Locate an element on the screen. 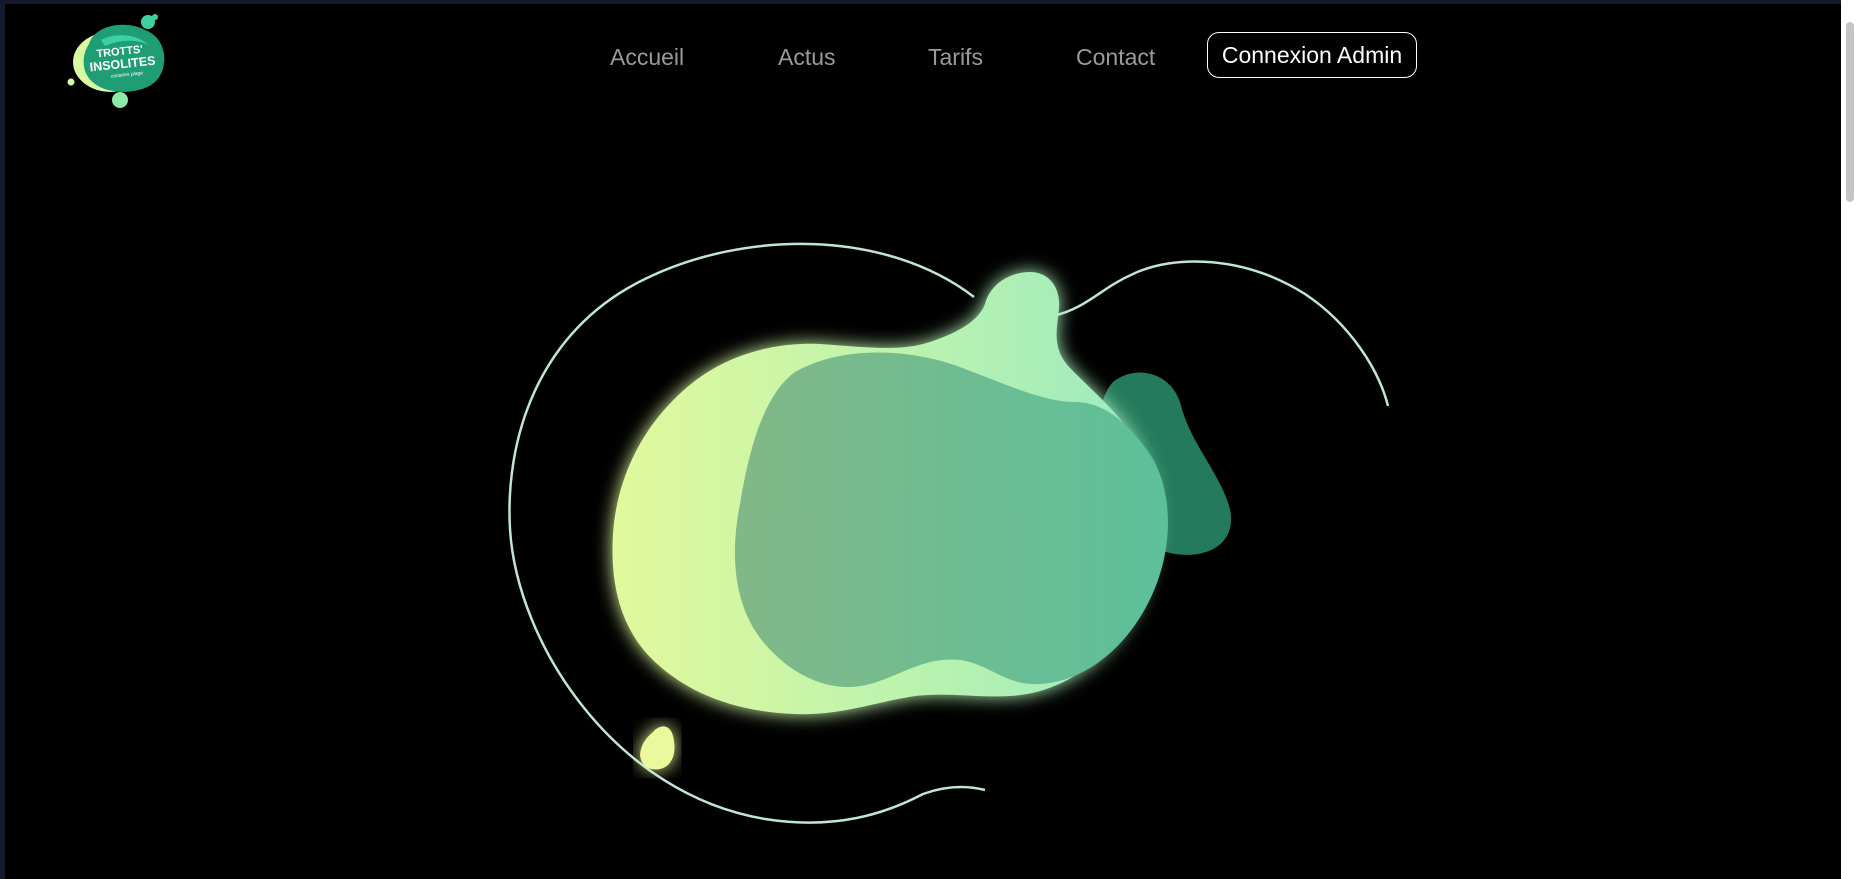 The image size is (1864, 879). scrollbar-thumb is located at coordinates (1850, 112).